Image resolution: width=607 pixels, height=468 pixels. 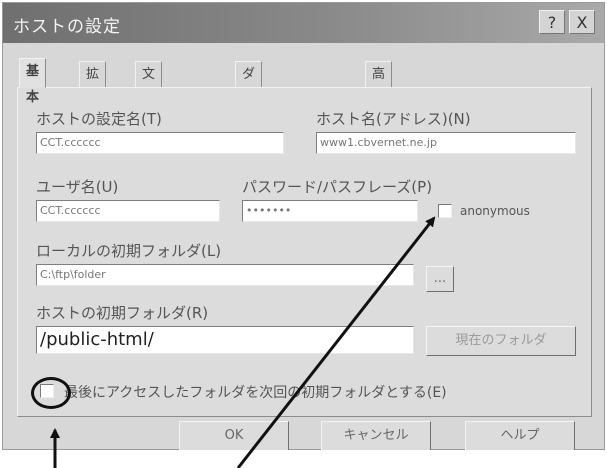 I want to click on host-initial-folder-field: /public-html/, so click(x=225, y=340).